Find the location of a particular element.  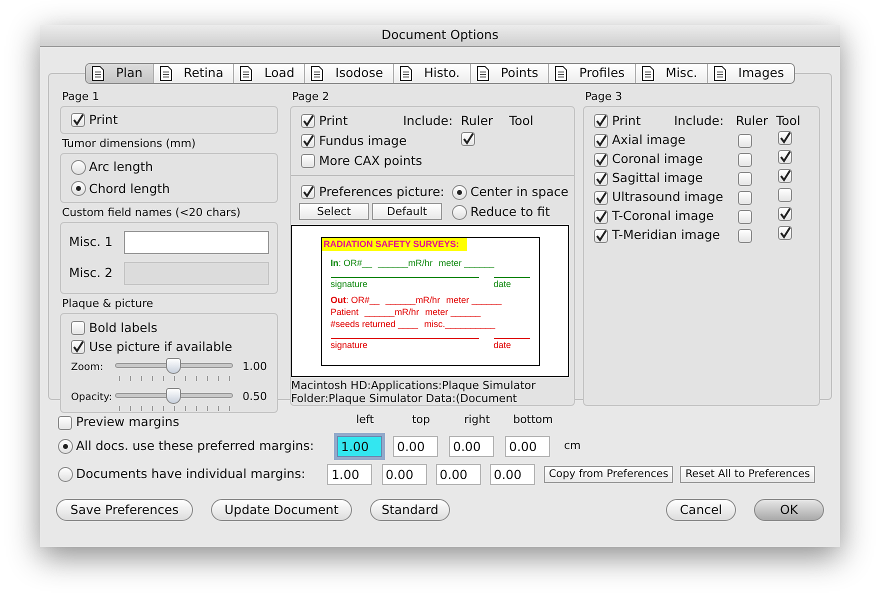

file-path: Folder:Plaque Simulator Data:(Document is located at coordinates (404, 398).